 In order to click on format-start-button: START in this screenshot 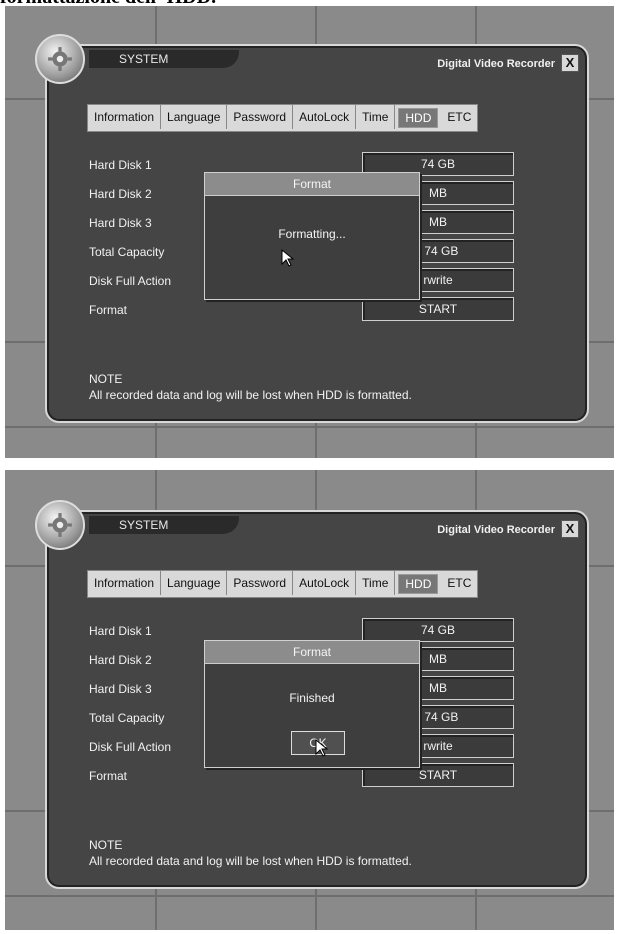, I will do `click(438, 309)`.